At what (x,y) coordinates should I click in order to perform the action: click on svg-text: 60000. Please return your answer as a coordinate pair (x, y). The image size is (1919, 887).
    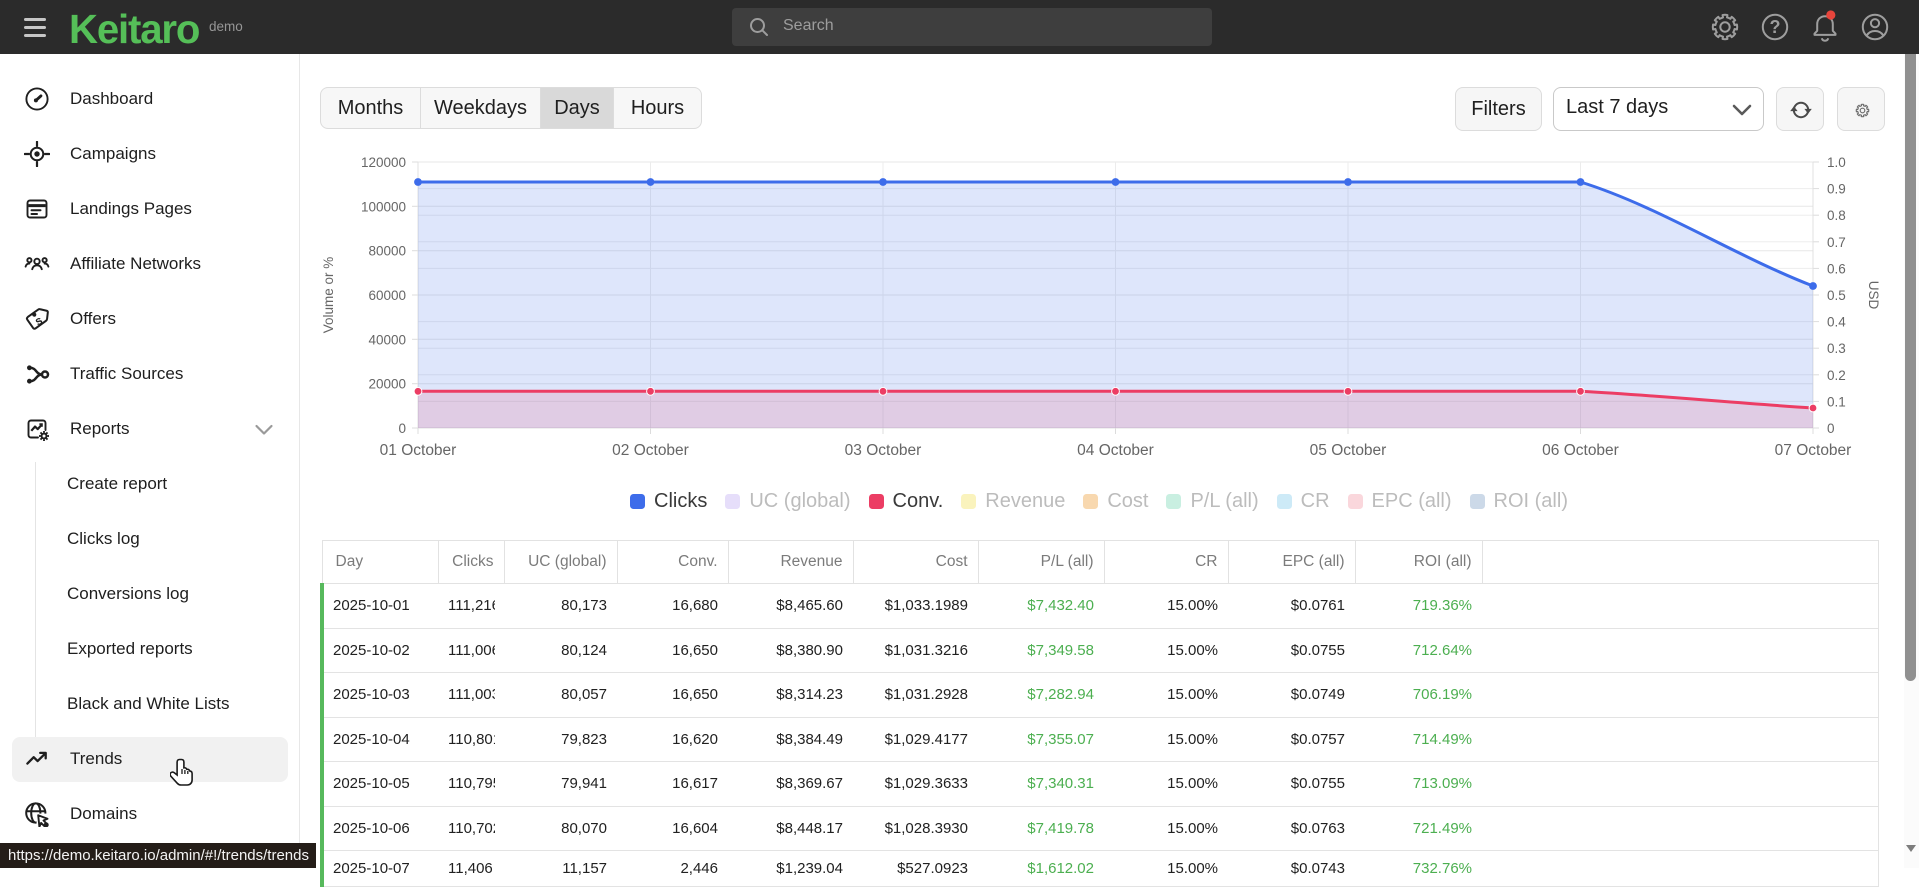
    Looking at the image, I should click on (387, 295).